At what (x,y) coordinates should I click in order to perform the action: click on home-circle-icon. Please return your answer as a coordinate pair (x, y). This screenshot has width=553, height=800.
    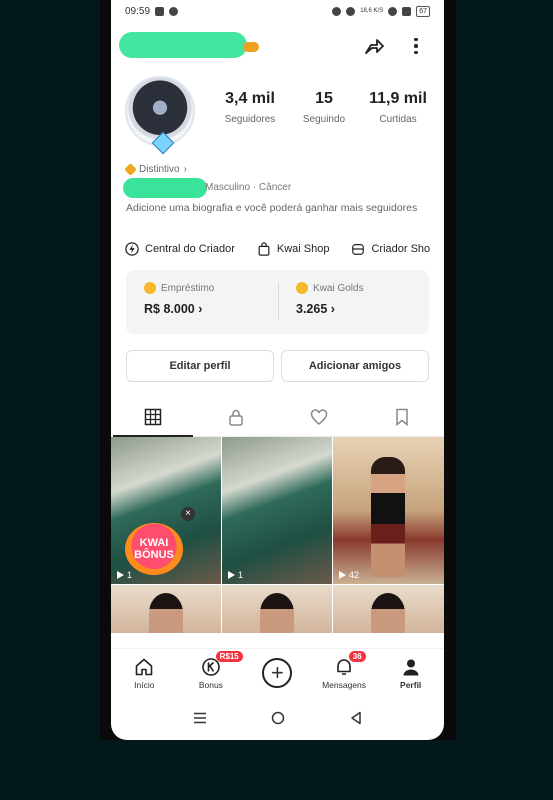
    Looking at the image, I should click on (278, 718).